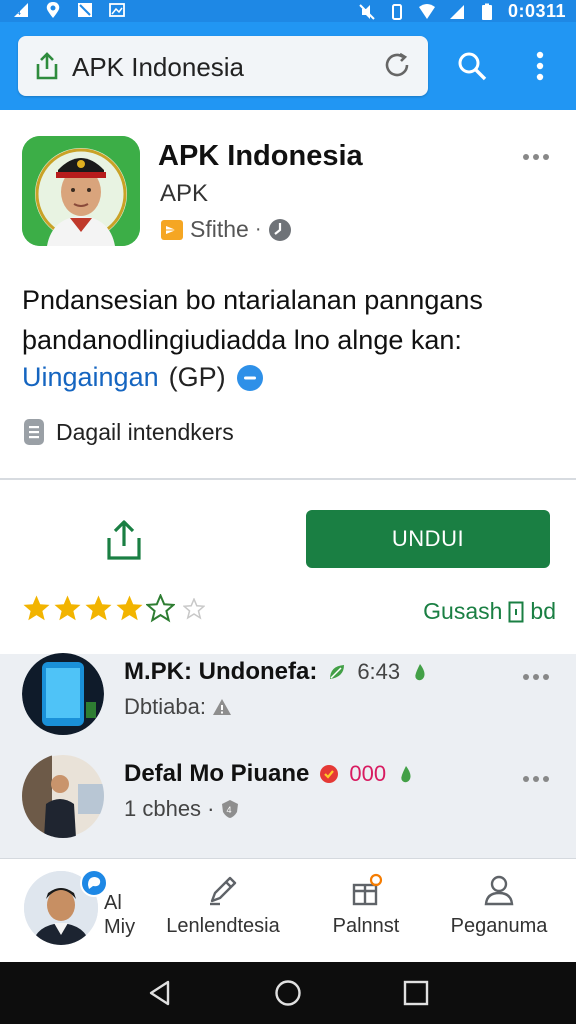 Image resolution: width=576 pixels, height=1024 pixels. What do you see at coordinates (337, 672) in the screenshot?
I see `leaf-icon` at bounding box center [337, 672].